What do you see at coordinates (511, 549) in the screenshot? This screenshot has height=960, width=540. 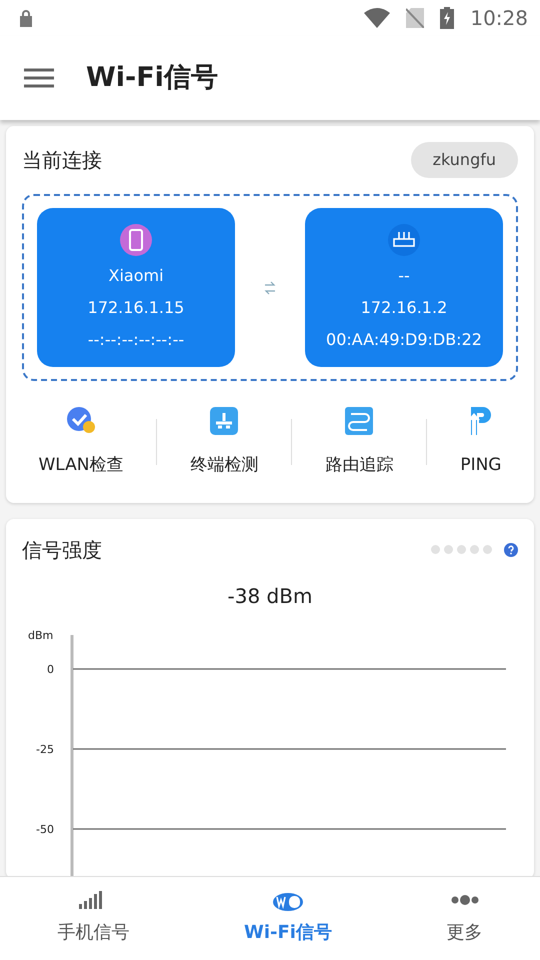 I see `help-icon` at bounding box center [511, 549].